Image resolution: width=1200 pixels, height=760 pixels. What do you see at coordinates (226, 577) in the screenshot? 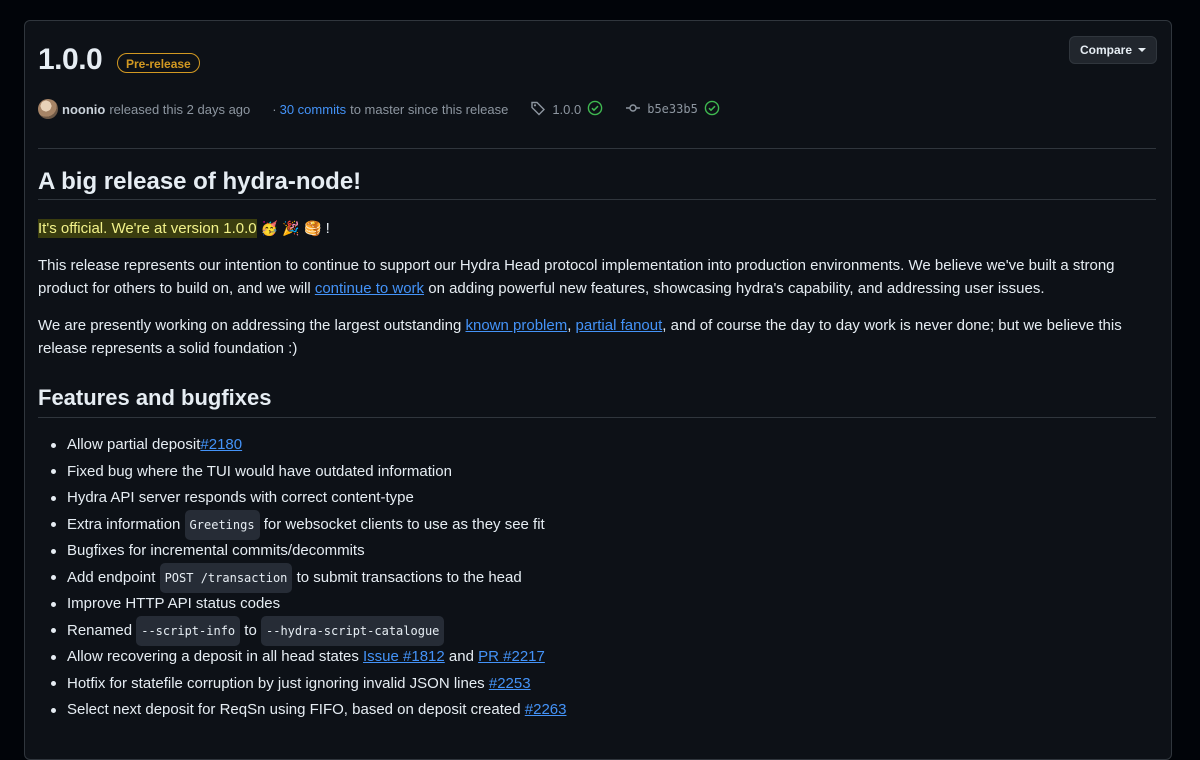
I see `inline-code: POST /transaction` at bounding box center [226, 577].